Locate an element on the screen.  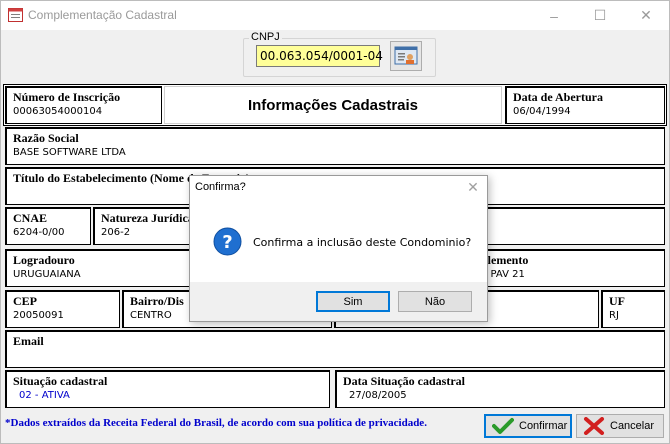
bairro-label: Bairro/Dis is located at coordinates (157, 301).